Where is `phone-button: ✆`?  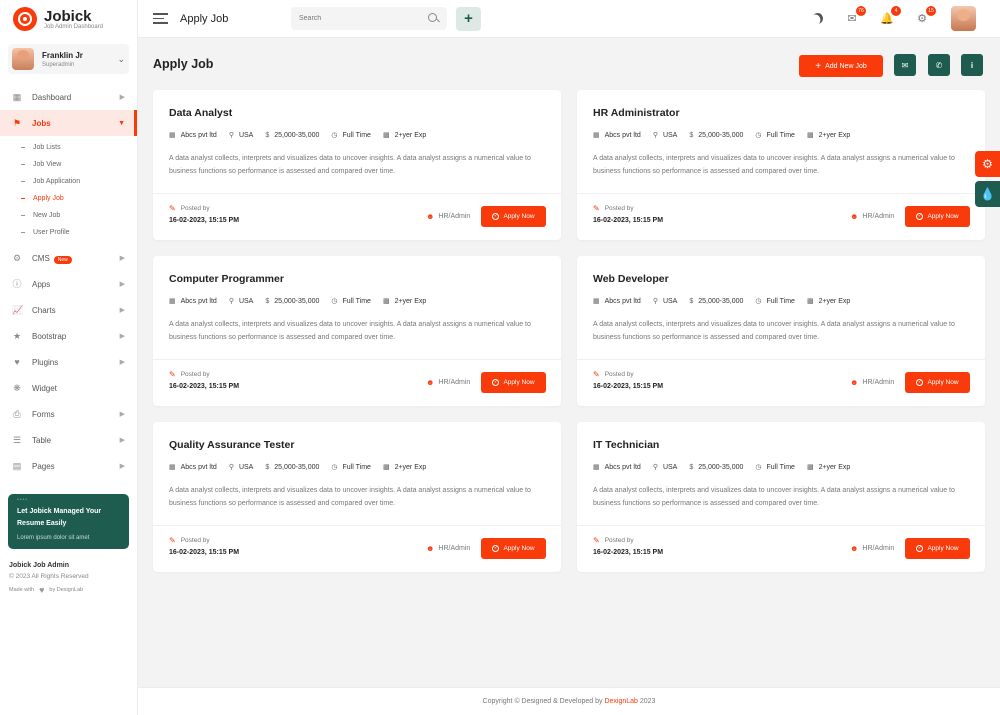
phone-button: ✆ is located at coordinates (939, 65).